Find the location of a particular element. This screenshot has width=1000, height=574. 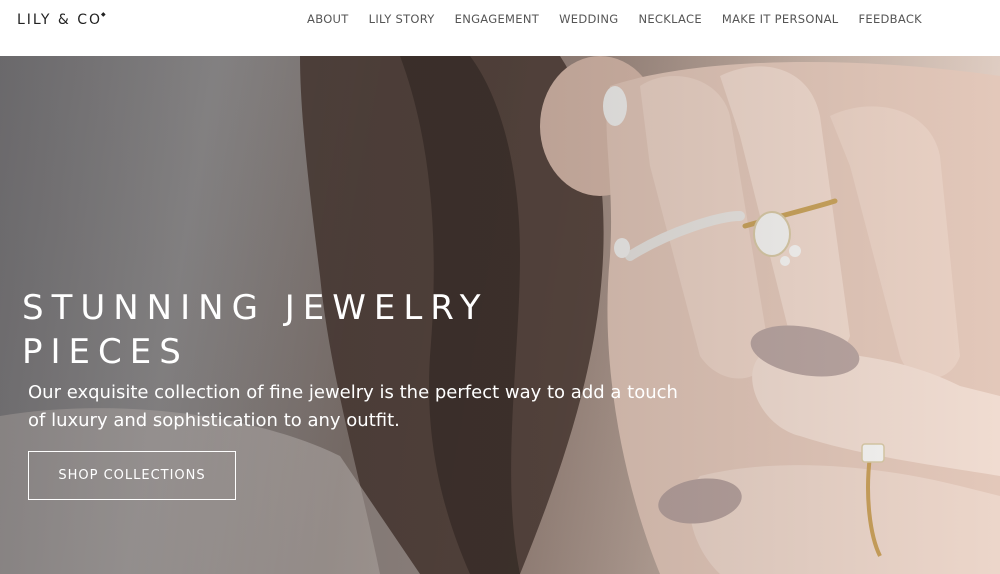

nav-item-about: ABOUT is located at coordinates (328, 19).